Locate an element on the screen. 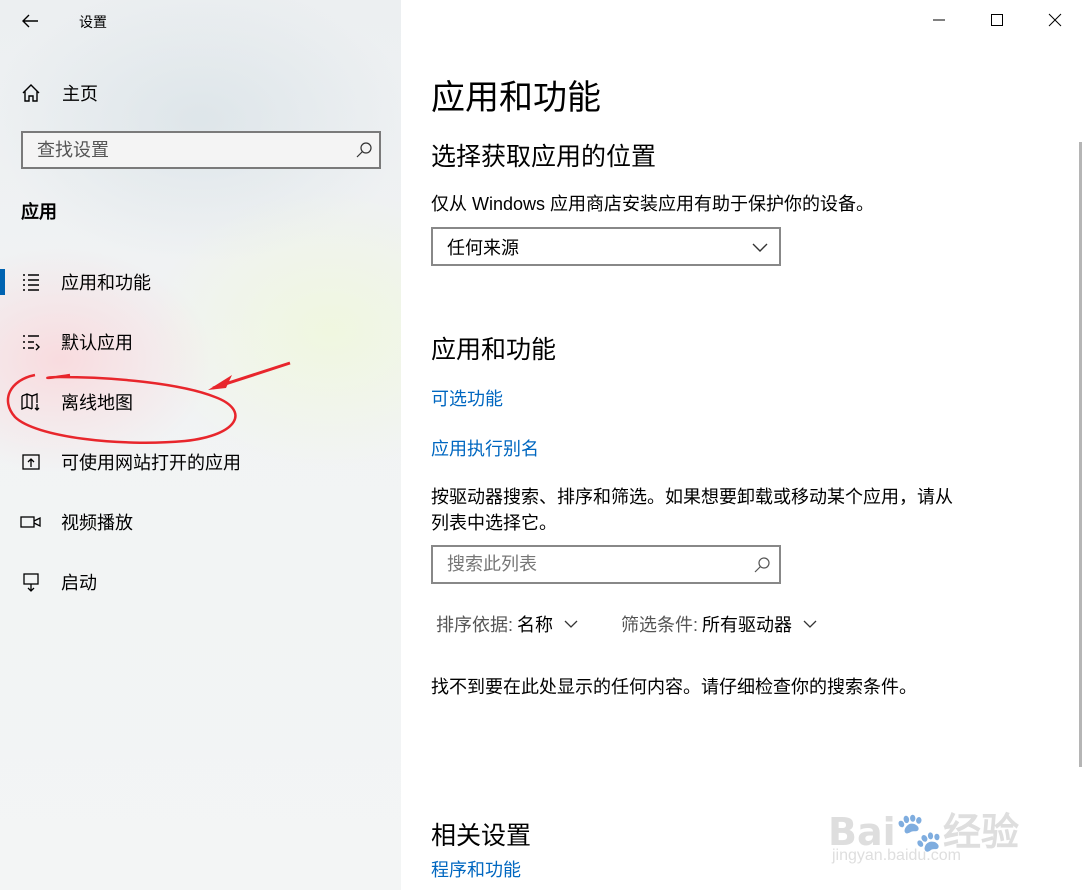  startup-icon is located at coordinates (31, 582).